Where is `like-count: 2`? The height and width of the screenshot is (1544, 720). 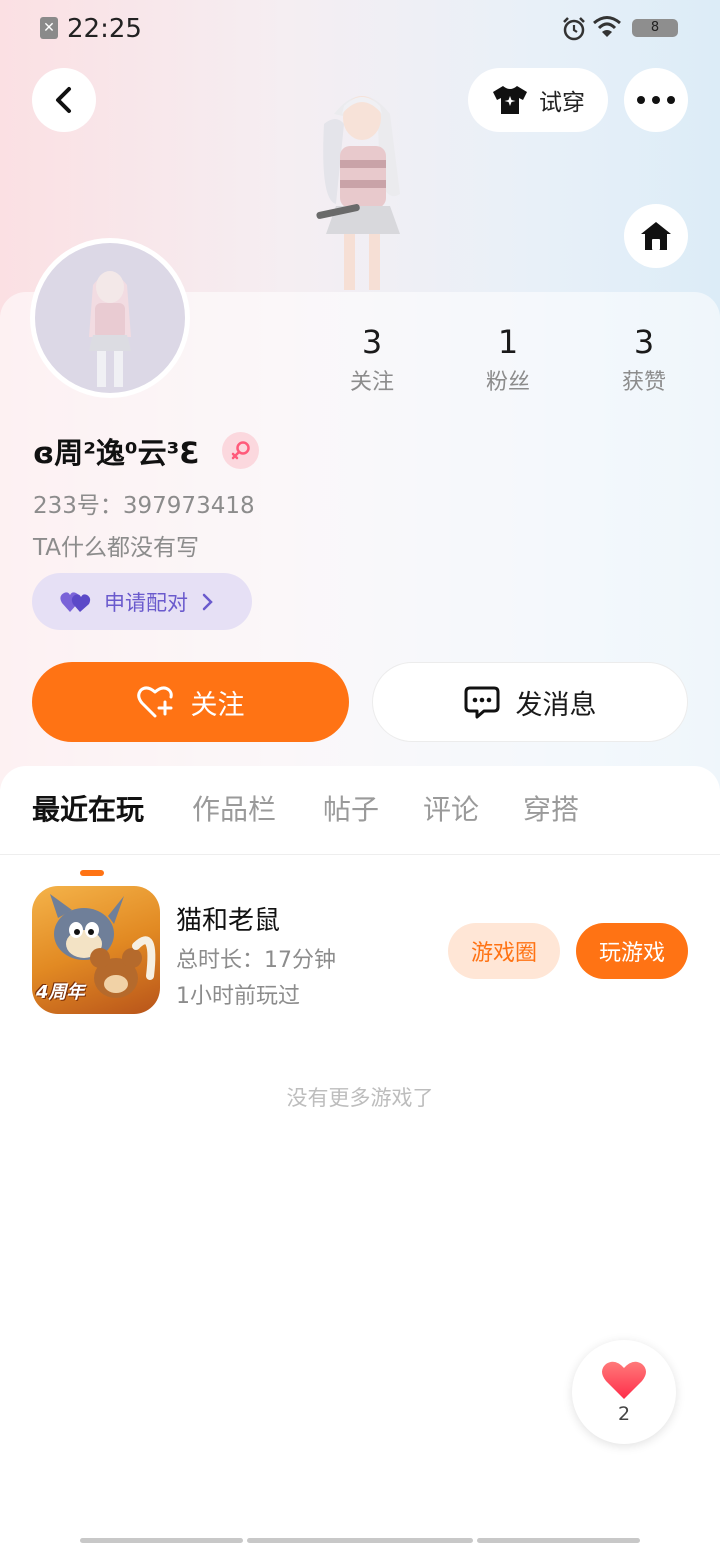
like-count: 2 is located at coordinates (624, 1414).